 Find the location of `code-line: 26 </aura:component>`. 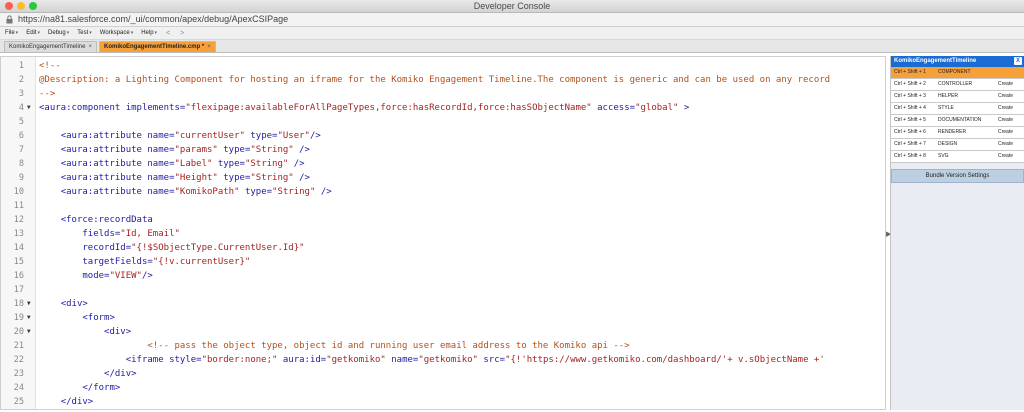

code-line: 26 </aura:component> is located at coordinates (443, 409).